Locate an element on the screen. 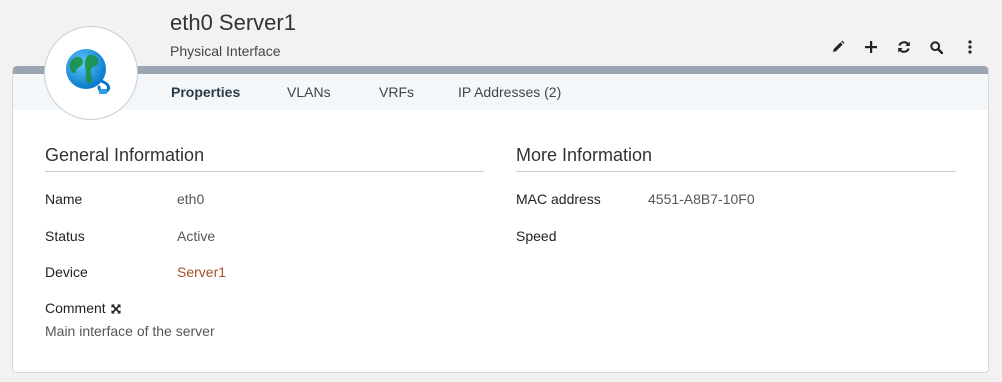  device-label: Device is located at coordinates (66, 272).